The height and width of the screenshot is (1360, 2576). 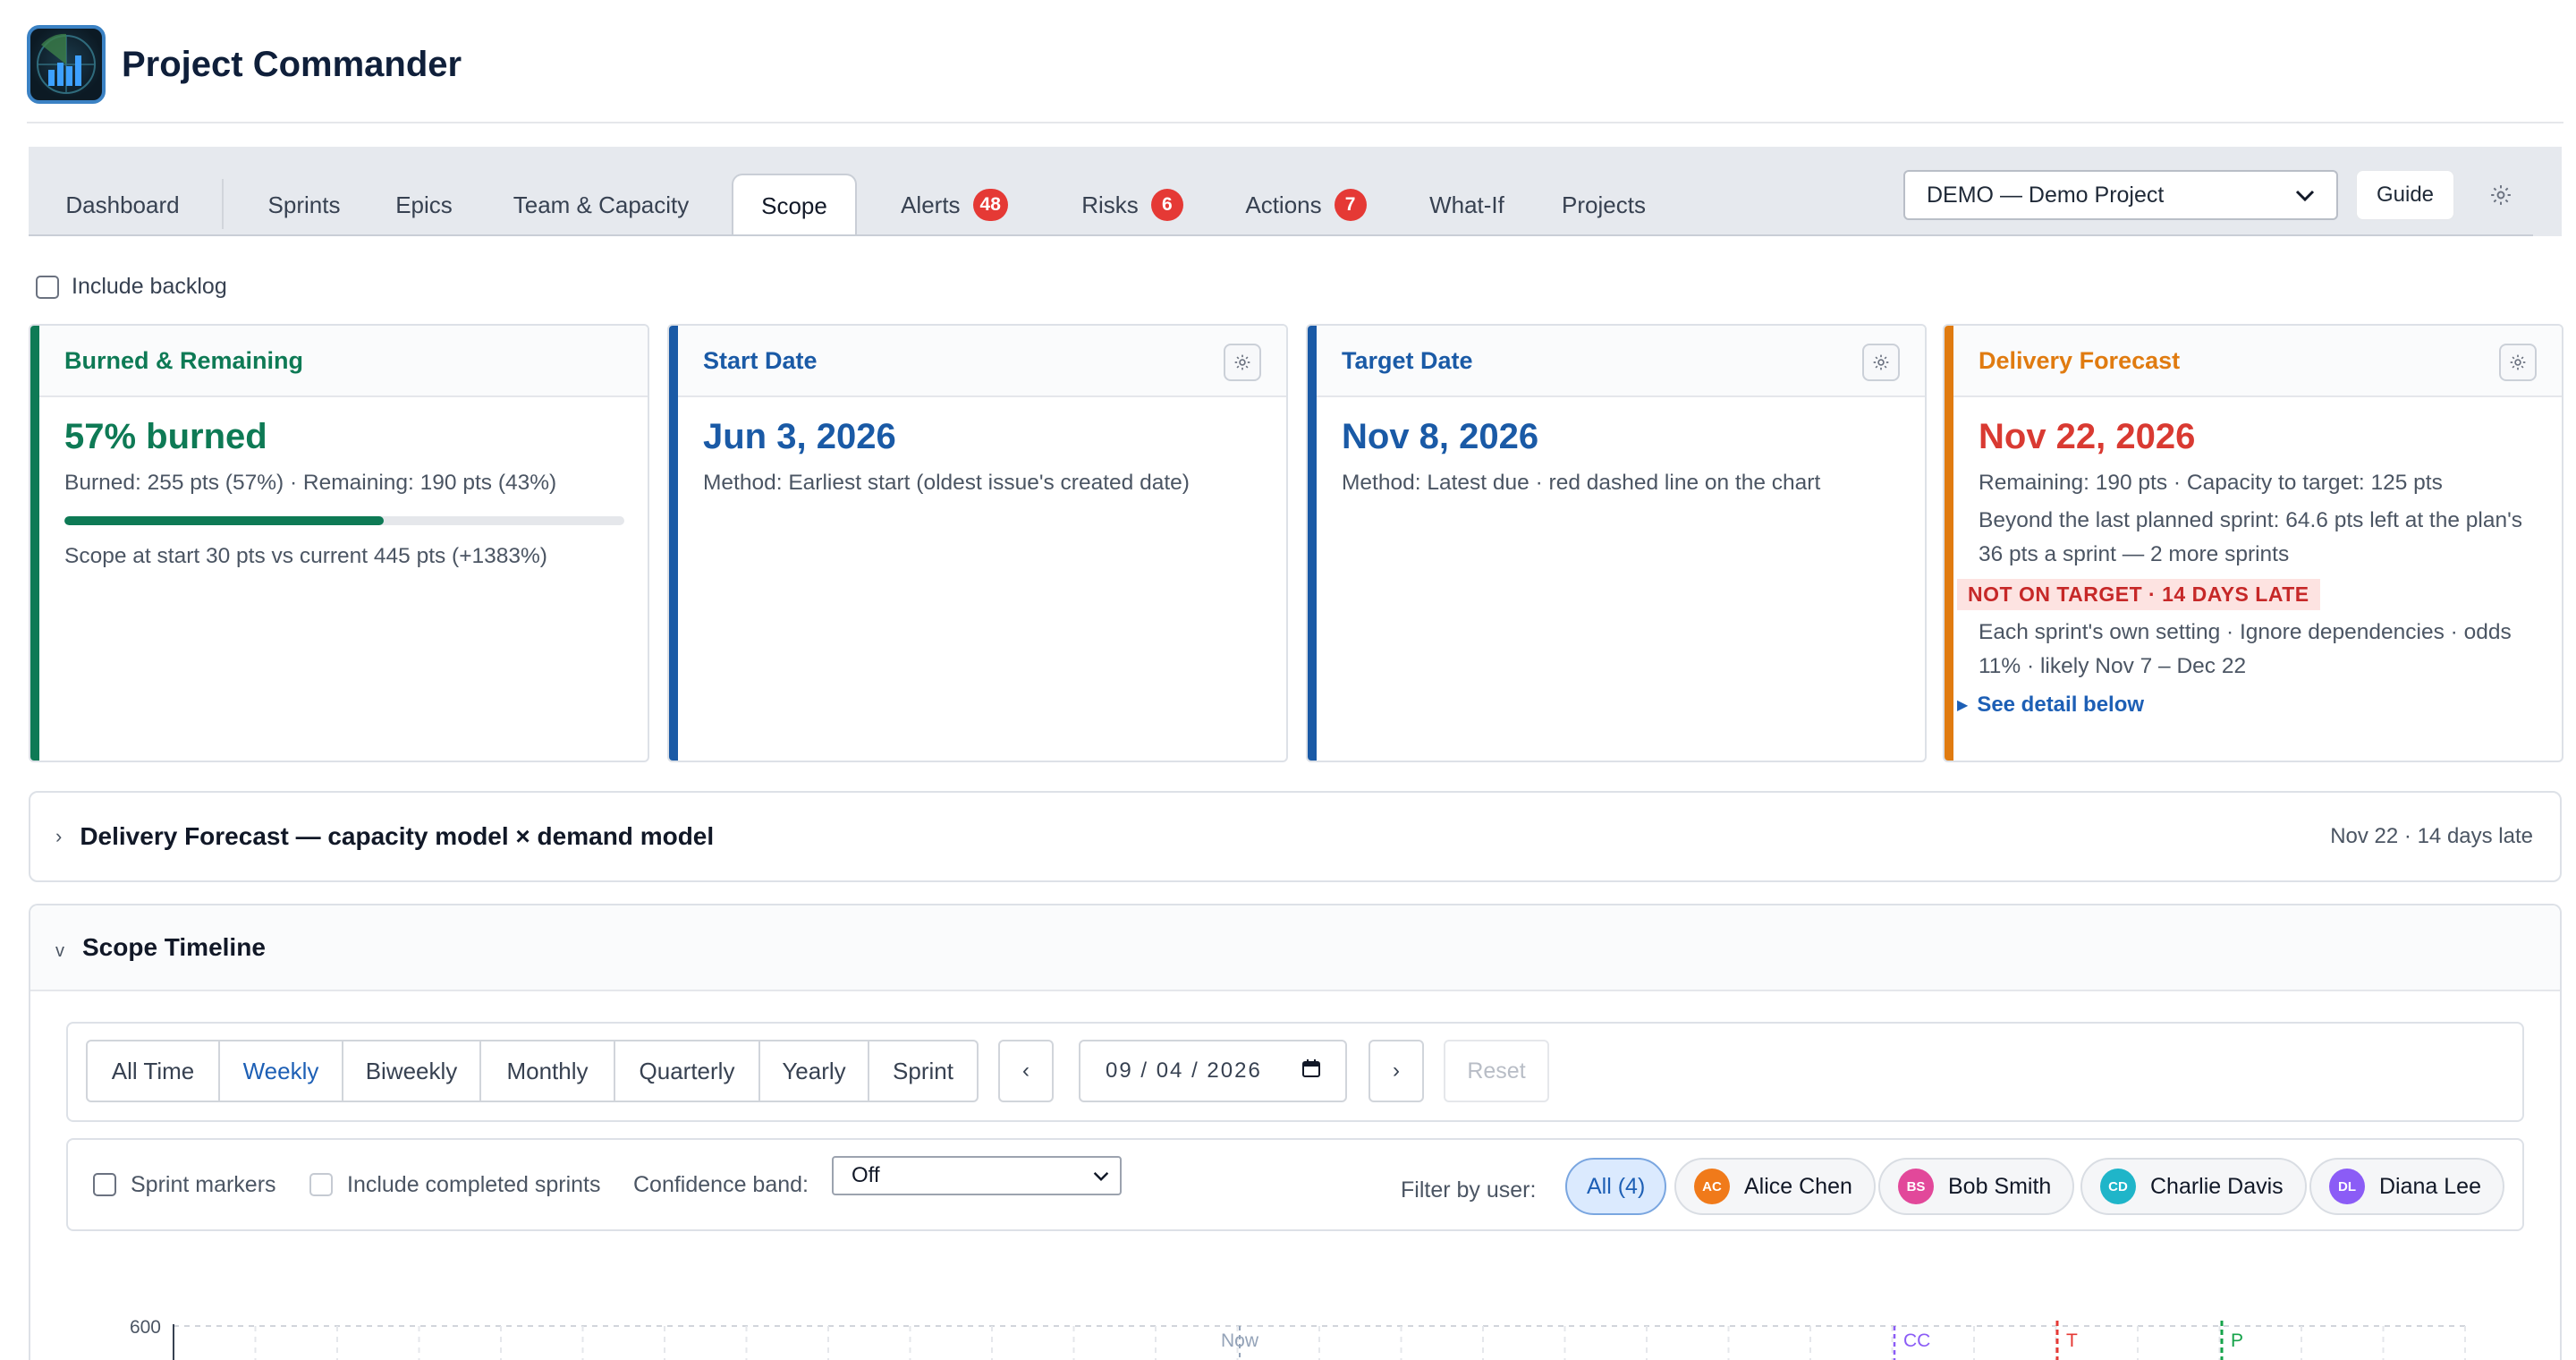 What do you see at coordinates (1963, 705) in the screenshot?
I see `caret-right-icon: ▶` at bounding box center [1963, 705].